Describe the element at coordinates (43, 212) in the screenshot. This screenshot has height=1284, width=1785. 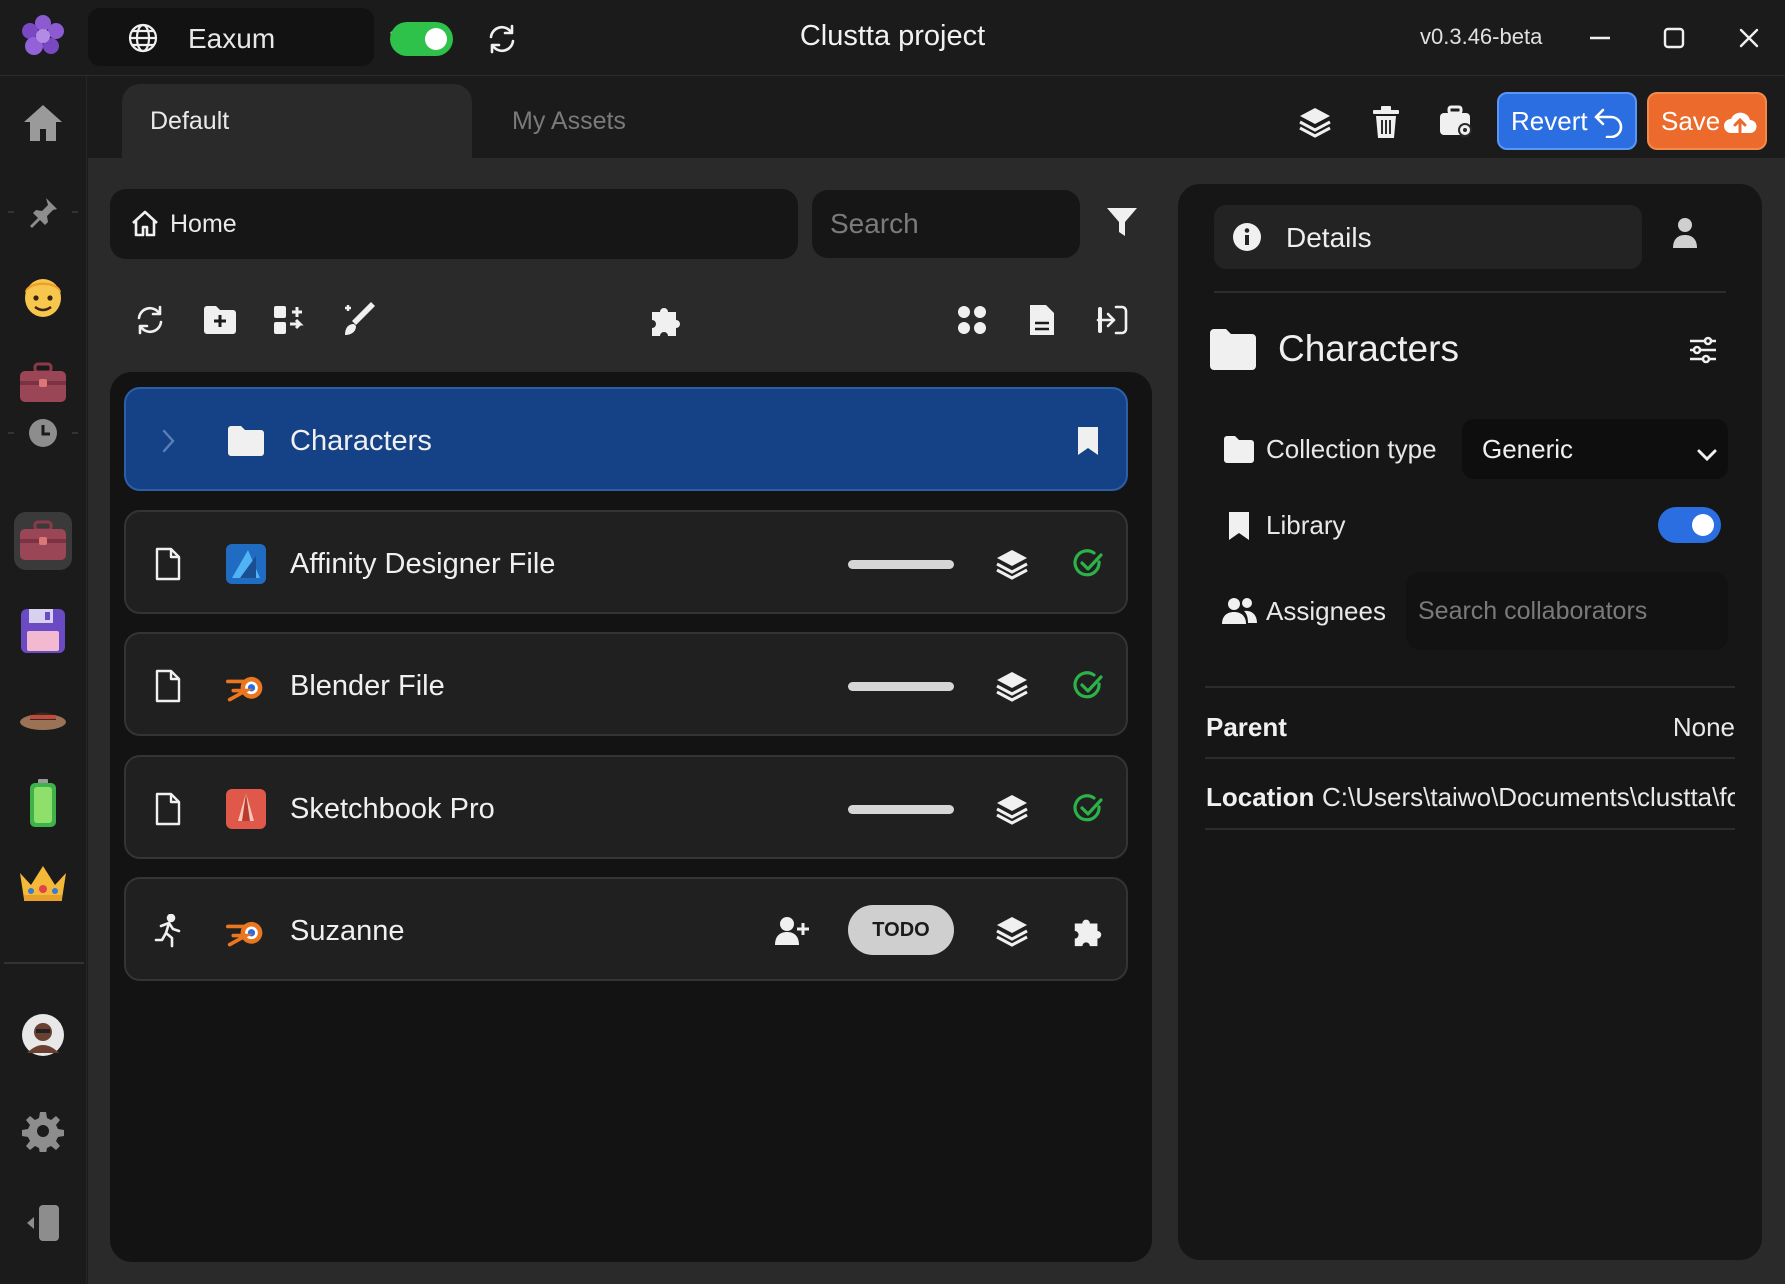
I see `pin-icon` at that location.